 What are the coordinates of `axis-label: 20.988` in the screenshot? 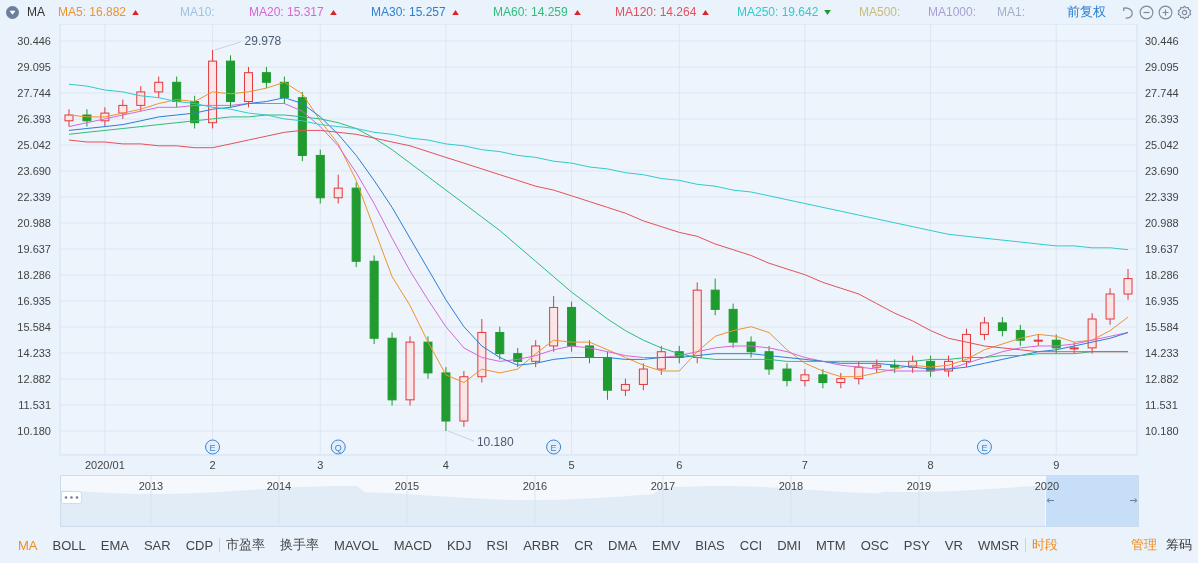 It's located at (34, 223).